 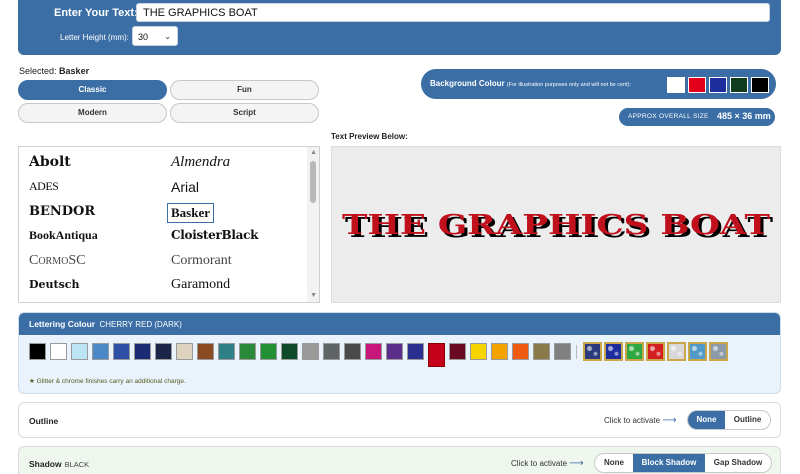 I want to click on overall-size-label: APPROX OVERALL SIZE, so click(x=668, y=116).